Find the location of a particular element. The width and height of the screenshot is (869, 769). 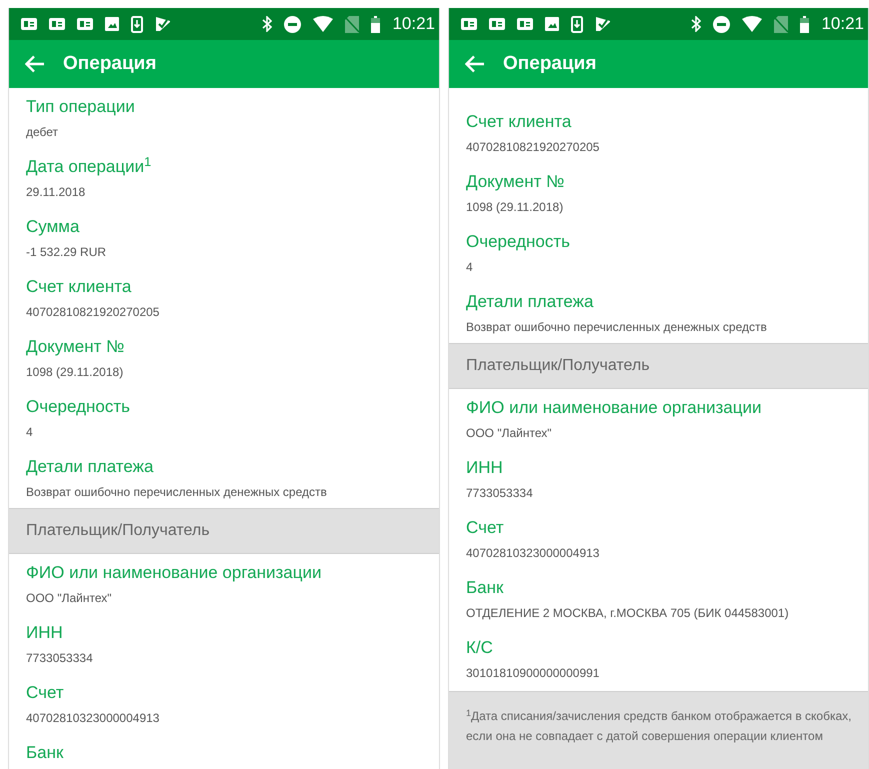

field-value: ОТДЕЛЕНИЕ 2 МОСКВА, г.МОСКВА 705 (БИК 044583001) is located at coordinates (628, 613).